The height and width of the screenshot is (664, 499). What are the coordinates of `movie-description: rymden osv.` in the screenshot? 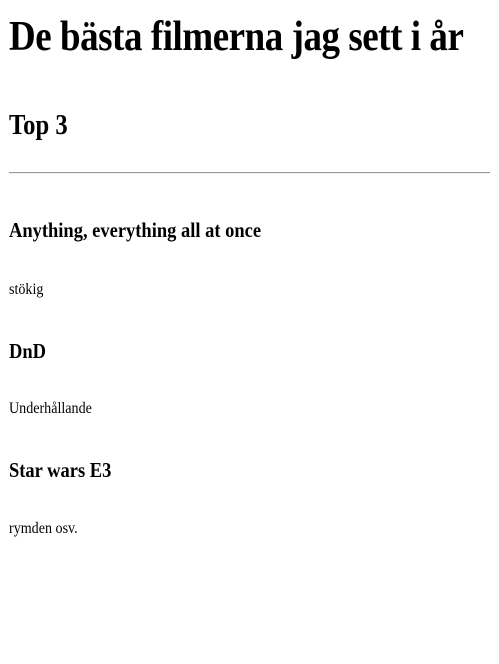 It's located at (43, 528).